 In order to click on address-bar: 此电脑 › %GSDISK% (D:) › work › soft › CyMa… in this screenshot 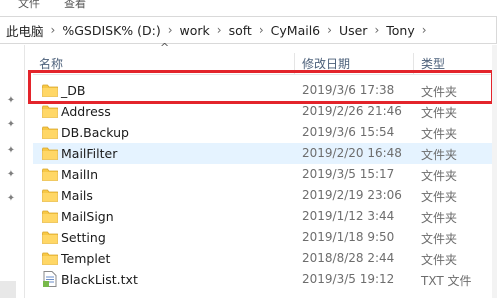, I will do `click(248, 30)`.